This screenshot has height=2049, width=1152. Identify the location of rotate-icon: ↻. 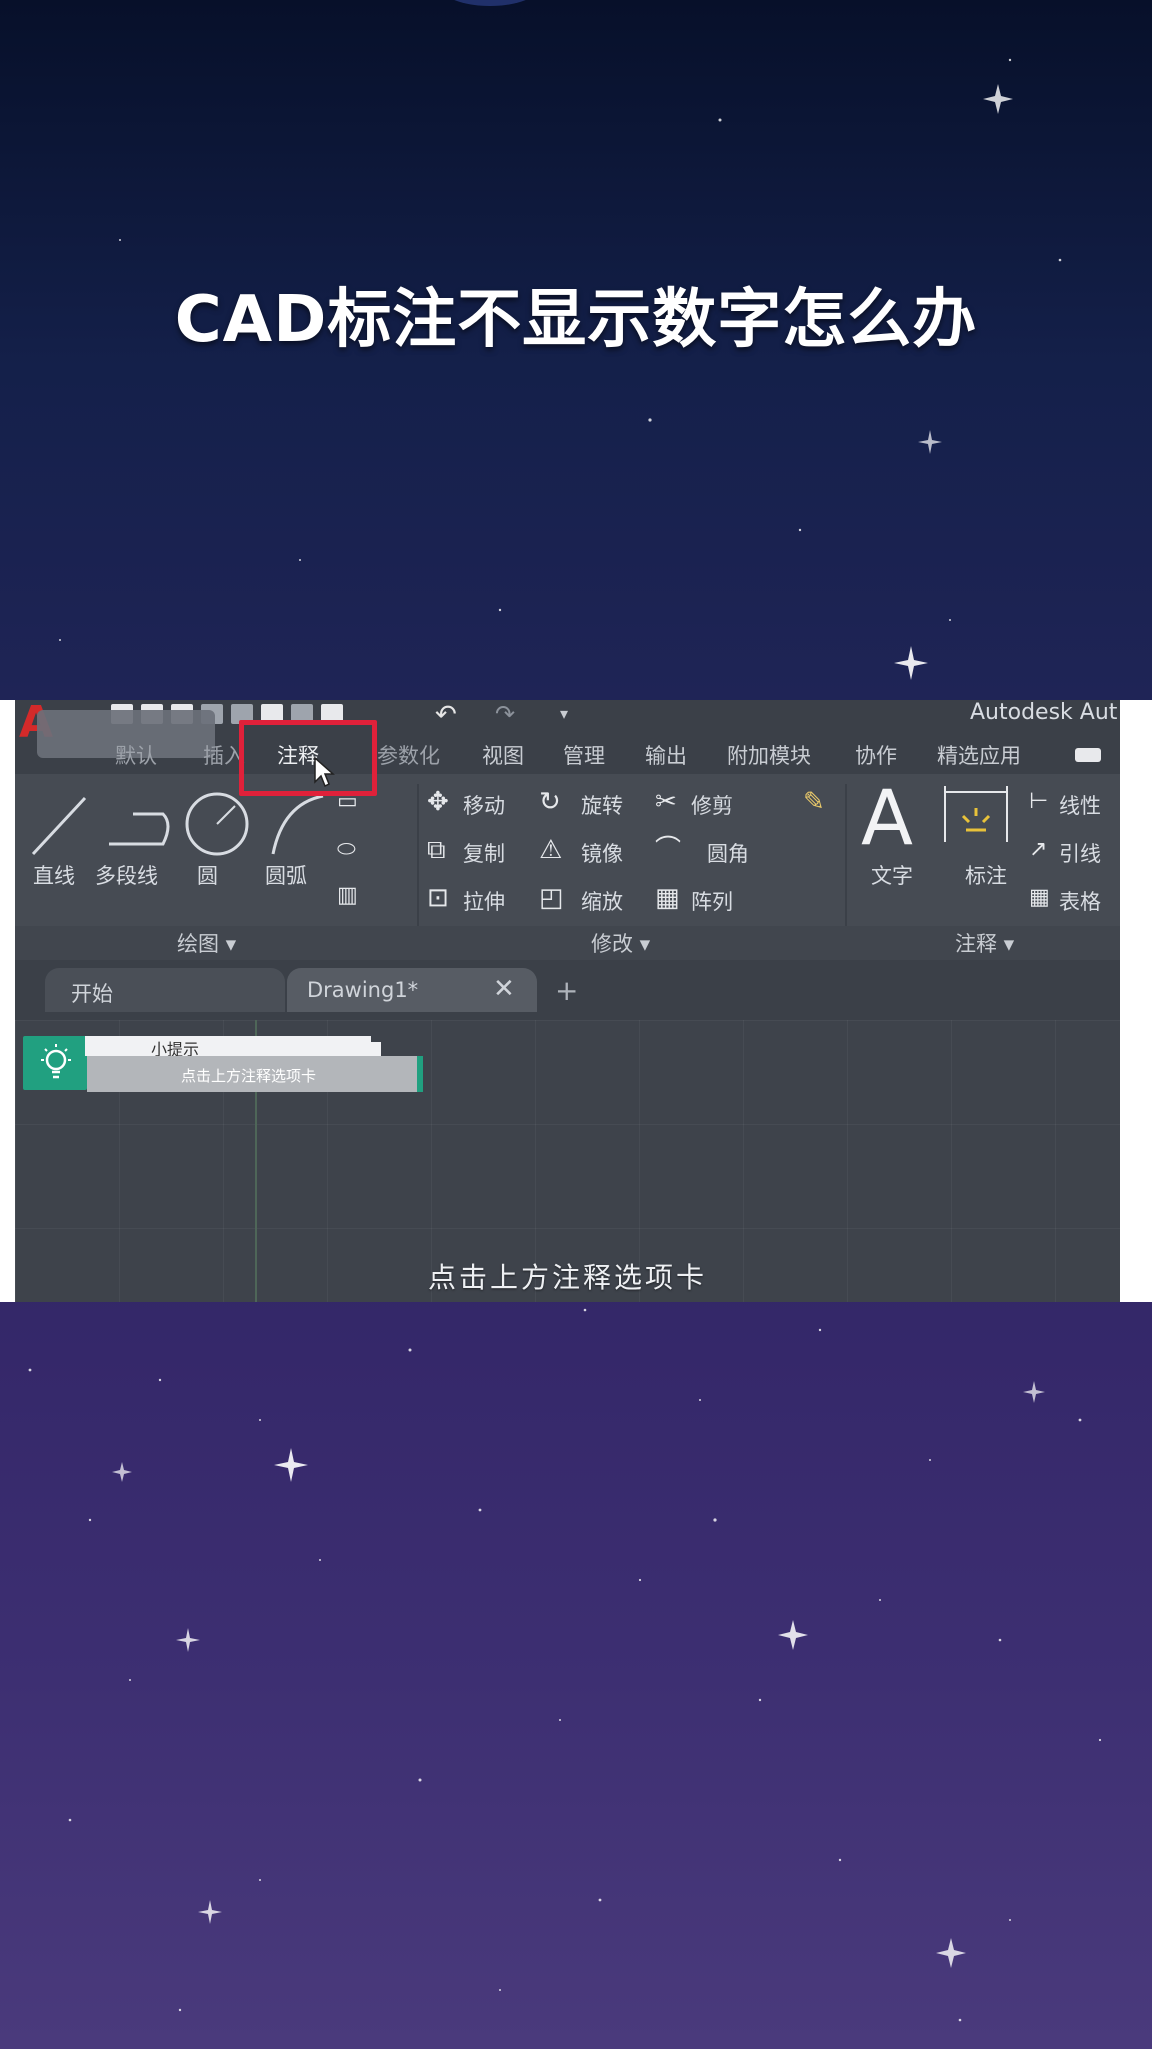
(550, 802).